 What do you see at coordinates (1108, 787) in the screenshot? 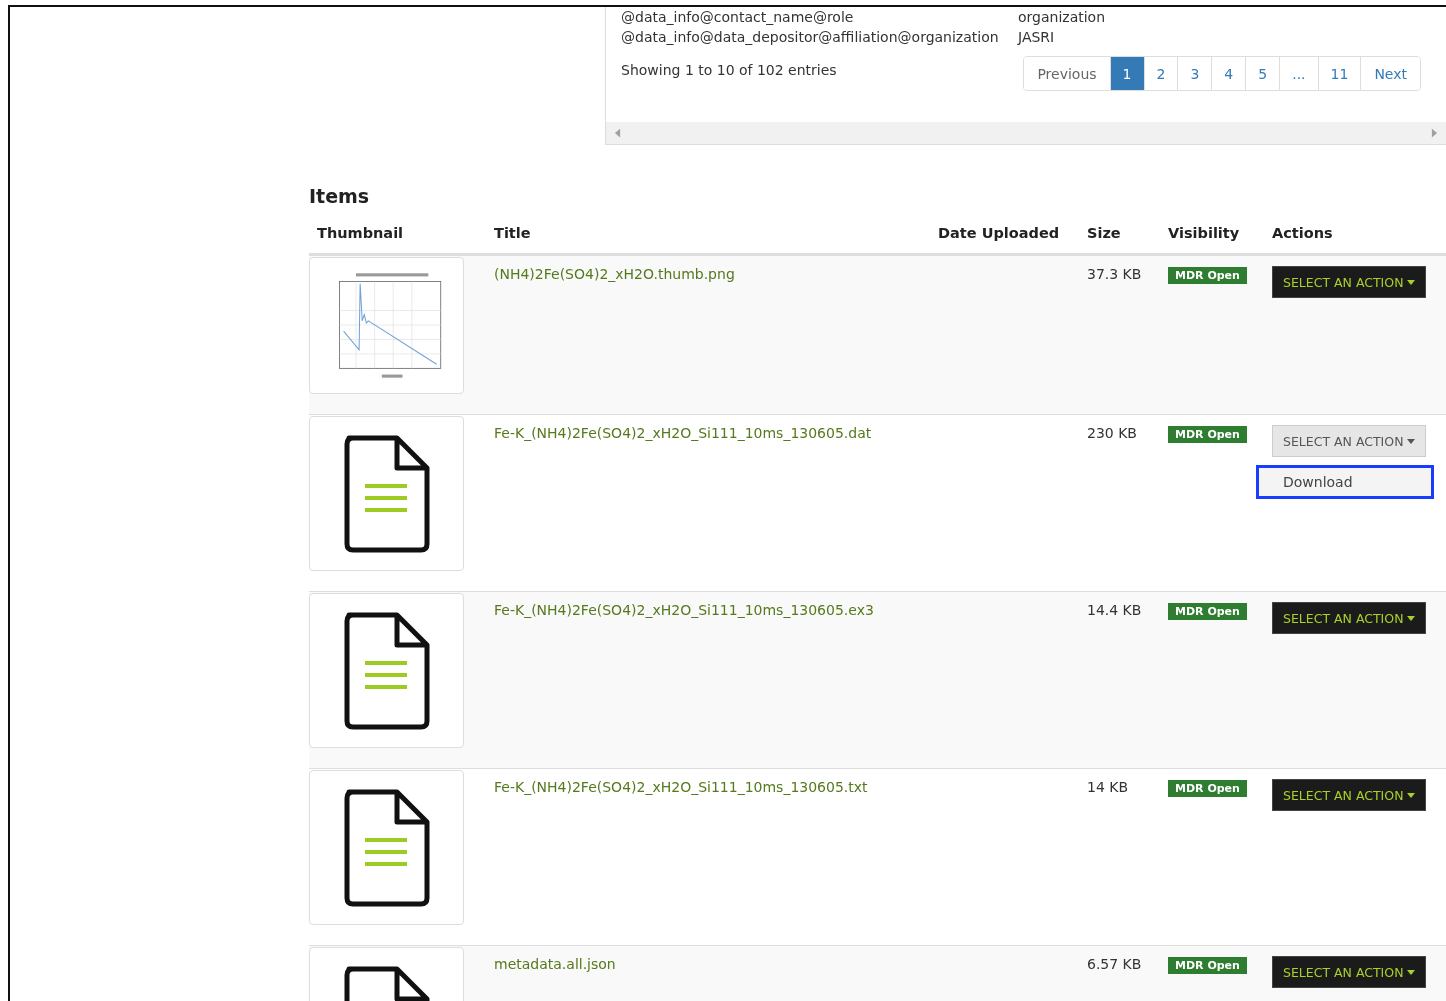
I see `file-size: 14 KB` at bounding box center [1108, 787].